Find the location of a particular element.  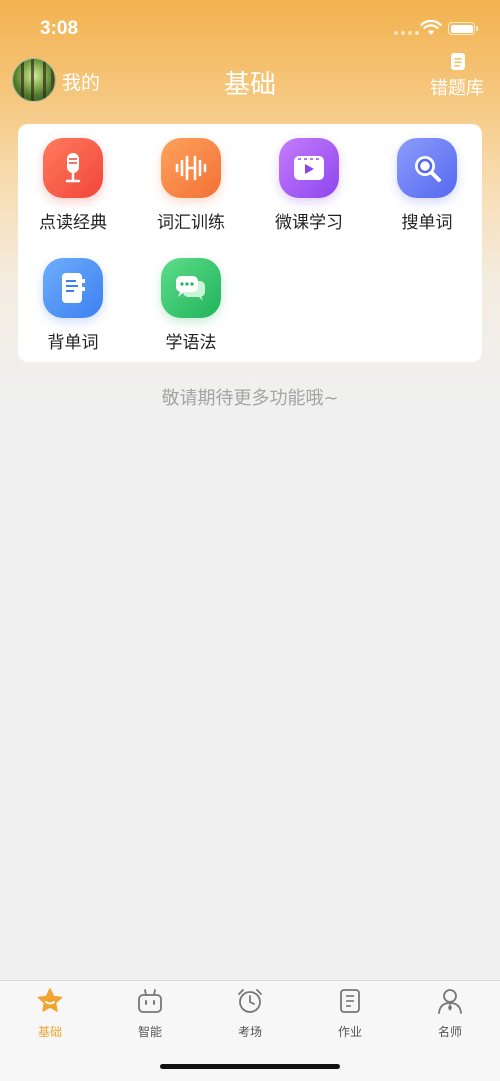

tab-zhineng: 智能 is located at coordinates (150, 1011).